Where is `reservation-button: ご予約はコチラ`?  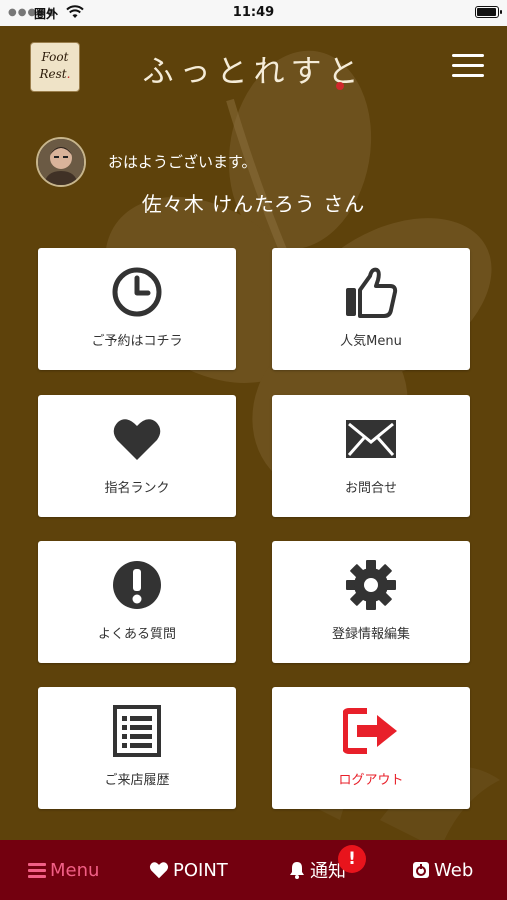
reservation-button: ご予約はコチラ is located at coordinates (137, 309).